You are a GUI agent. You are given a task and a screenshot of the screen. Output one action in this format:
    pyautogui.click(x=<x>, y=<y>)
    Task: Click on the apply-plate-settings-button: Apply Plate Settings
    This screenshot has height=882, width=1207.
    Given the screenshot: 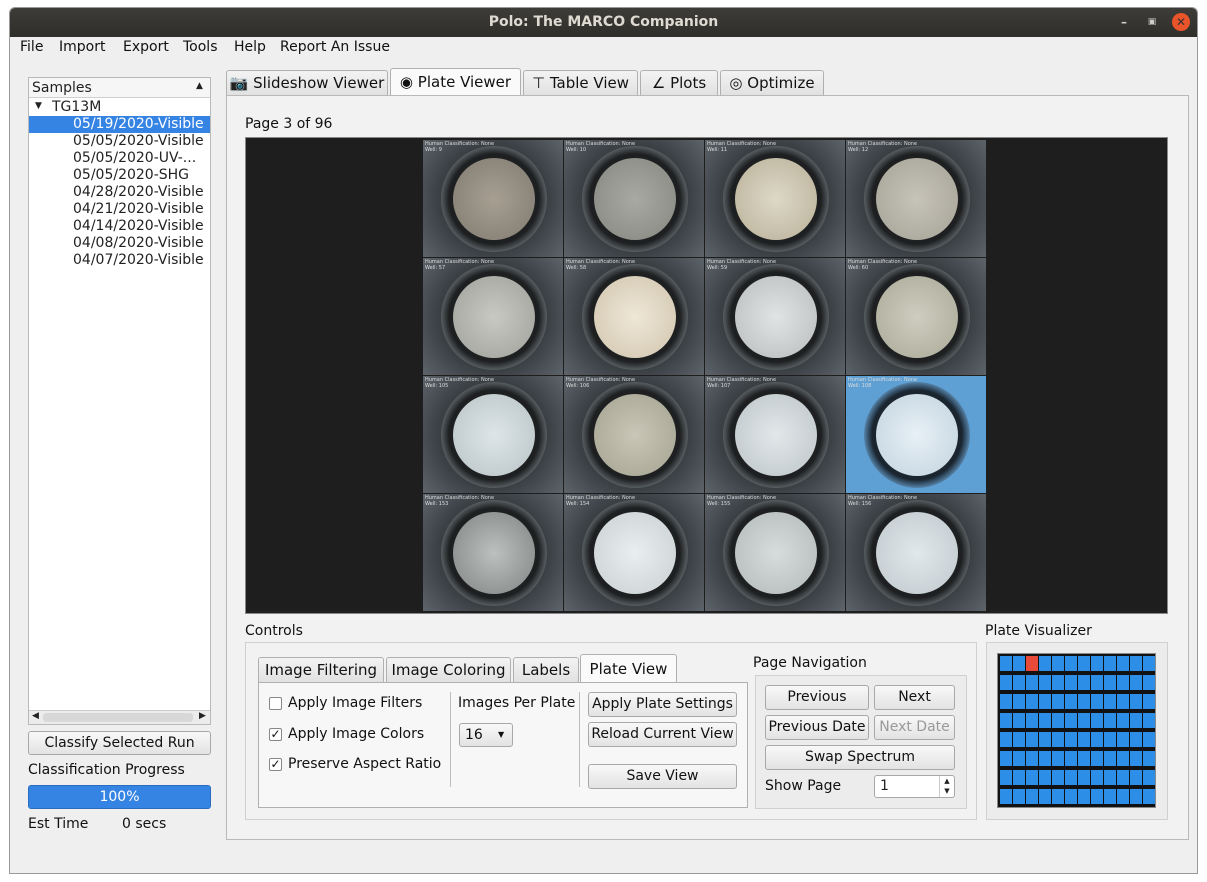 What is the action you would take?
    pyautogui.click(x=662, y=704)
    